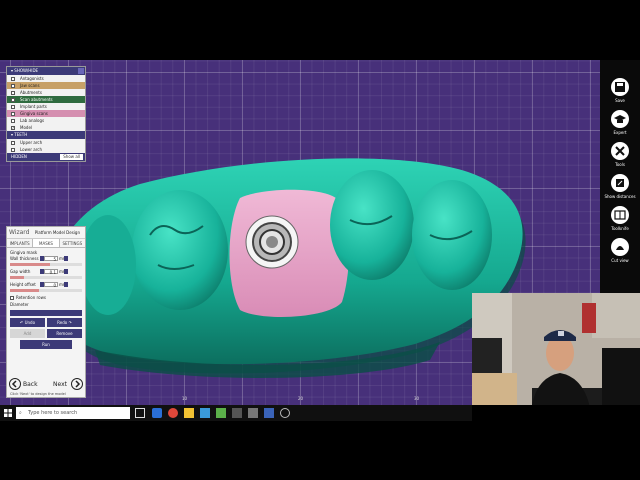  Describe the element at coordinates (620, 260) in the screenshot. I see `toolbar-label: Cut view` at that location.